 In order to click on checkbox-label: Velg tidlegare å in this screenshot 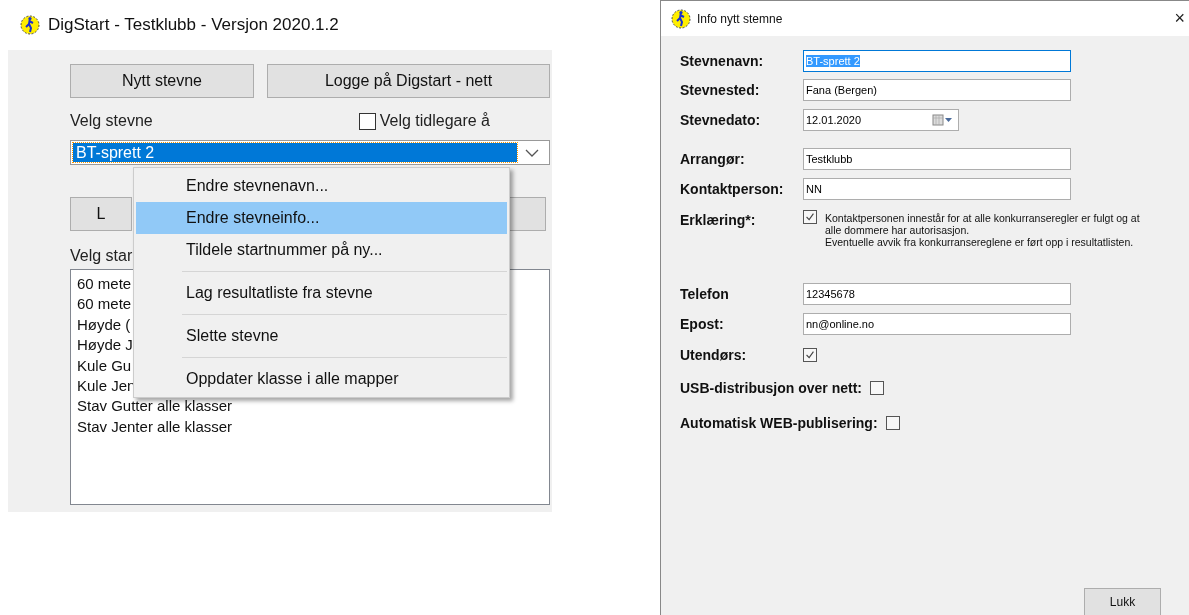, I will do `click(434, 121)`.